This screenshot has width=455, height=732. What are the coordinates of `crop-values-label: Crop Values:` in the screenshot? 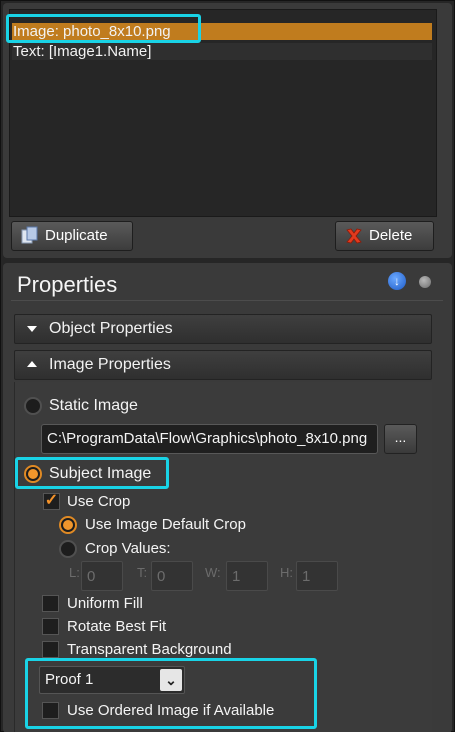 It's located at (128, 548).